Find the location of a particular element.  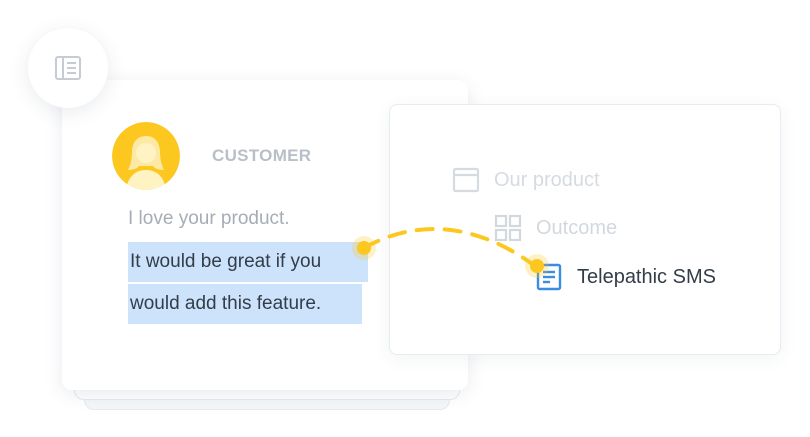

message-line-plain: I love your product. is located at coordinates (209, 218).